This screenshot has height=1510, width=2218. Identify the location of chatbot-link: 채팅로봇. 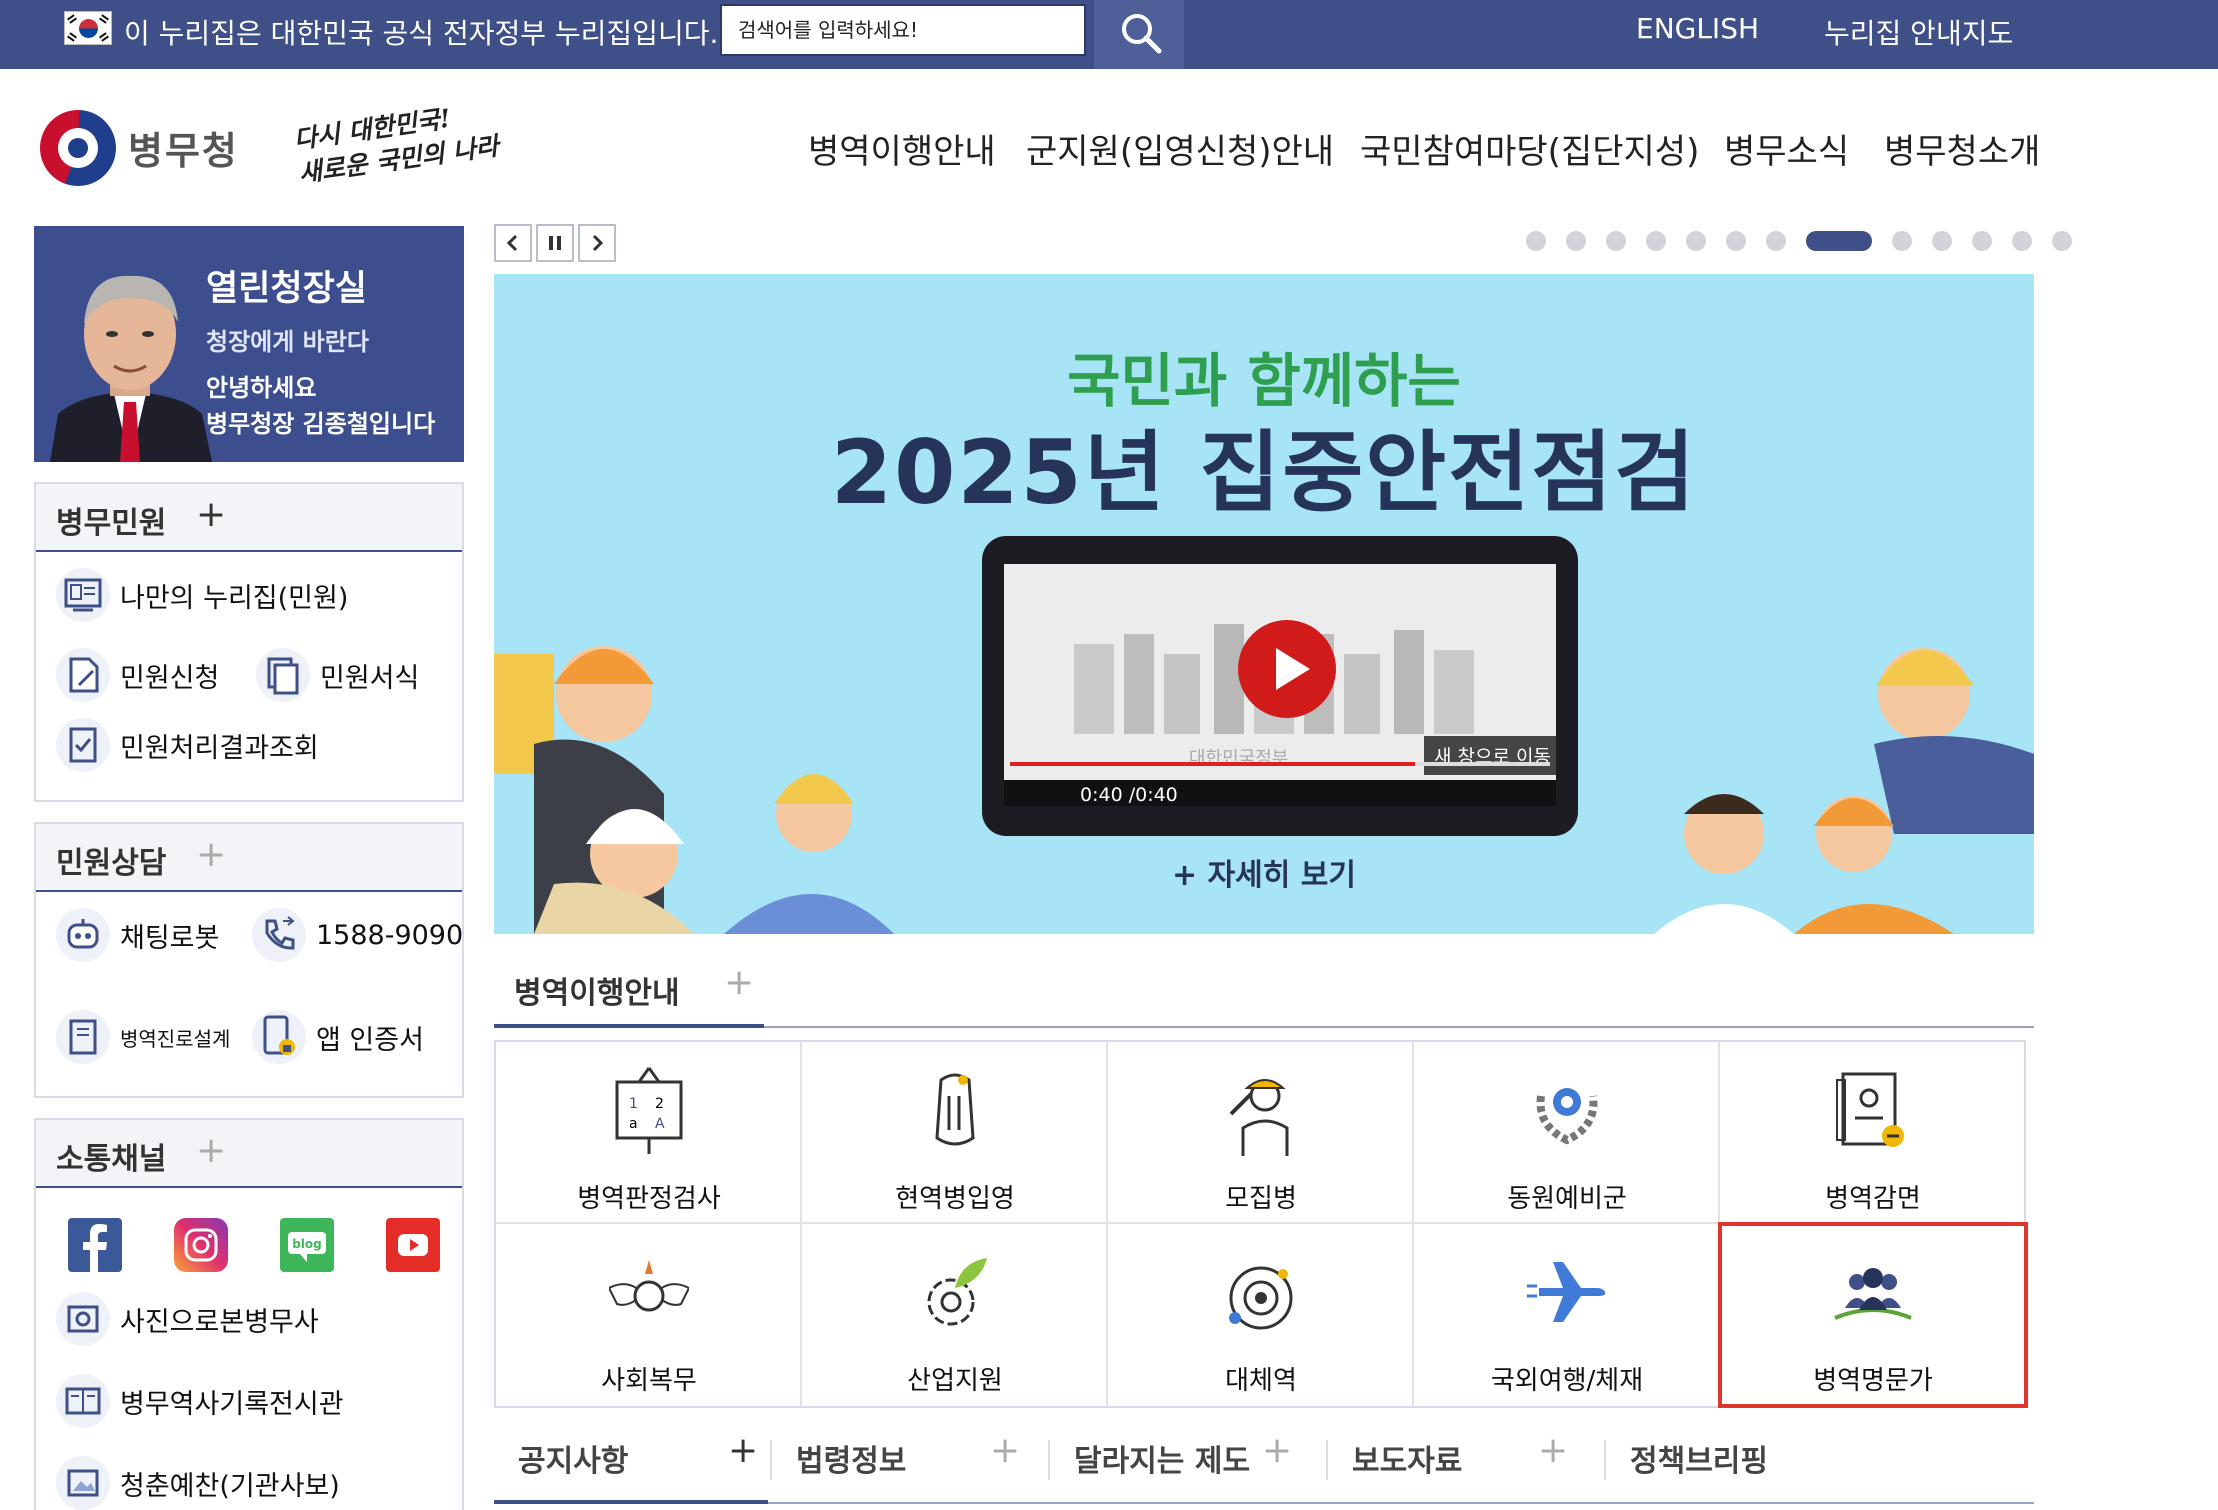
(137, 935).